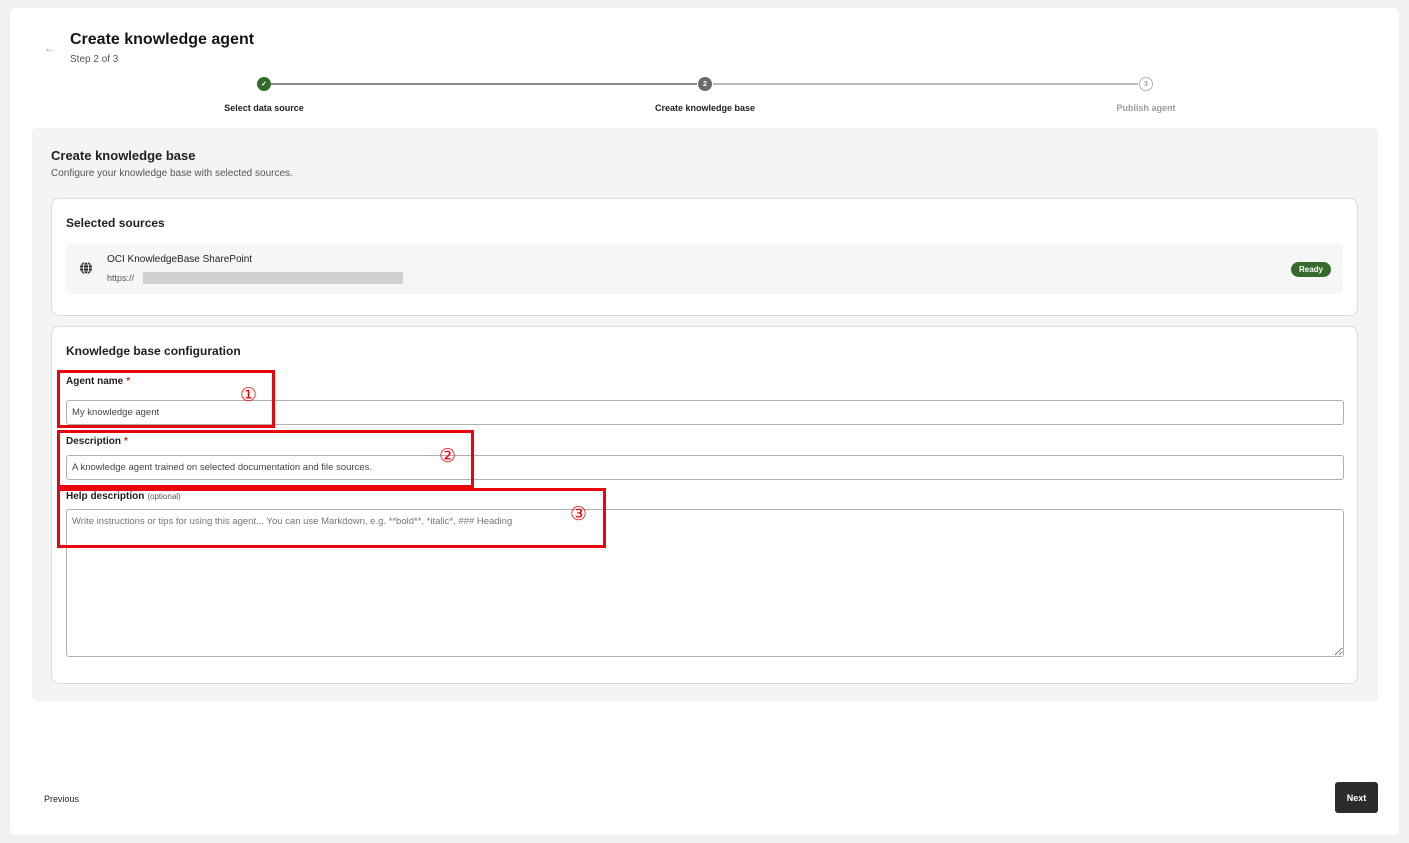 This screenshot has height=843, width=1409. What do you see at coordinates (123, 155) in the screenshot?
I see `section-title: Create knowledge base` at bounding box center [123, 155].